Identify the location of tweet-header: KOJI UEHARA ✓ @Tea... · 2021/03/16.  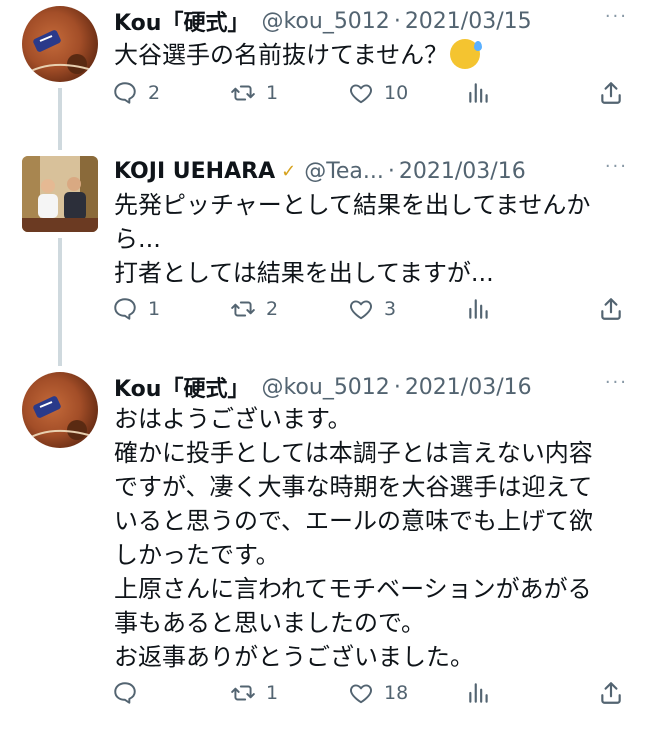
(372, 171).